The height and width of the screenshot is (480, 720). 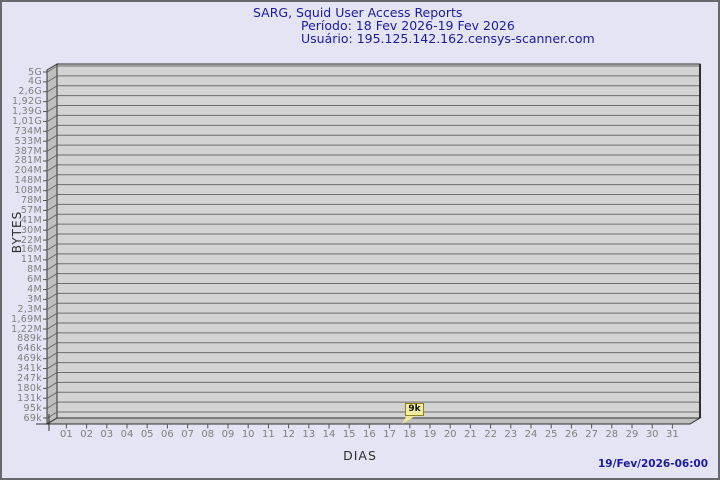 What do you see at coordinates (373, 421) in the screenshot?
I see `plot-floor` at bounding box center [373, 421].